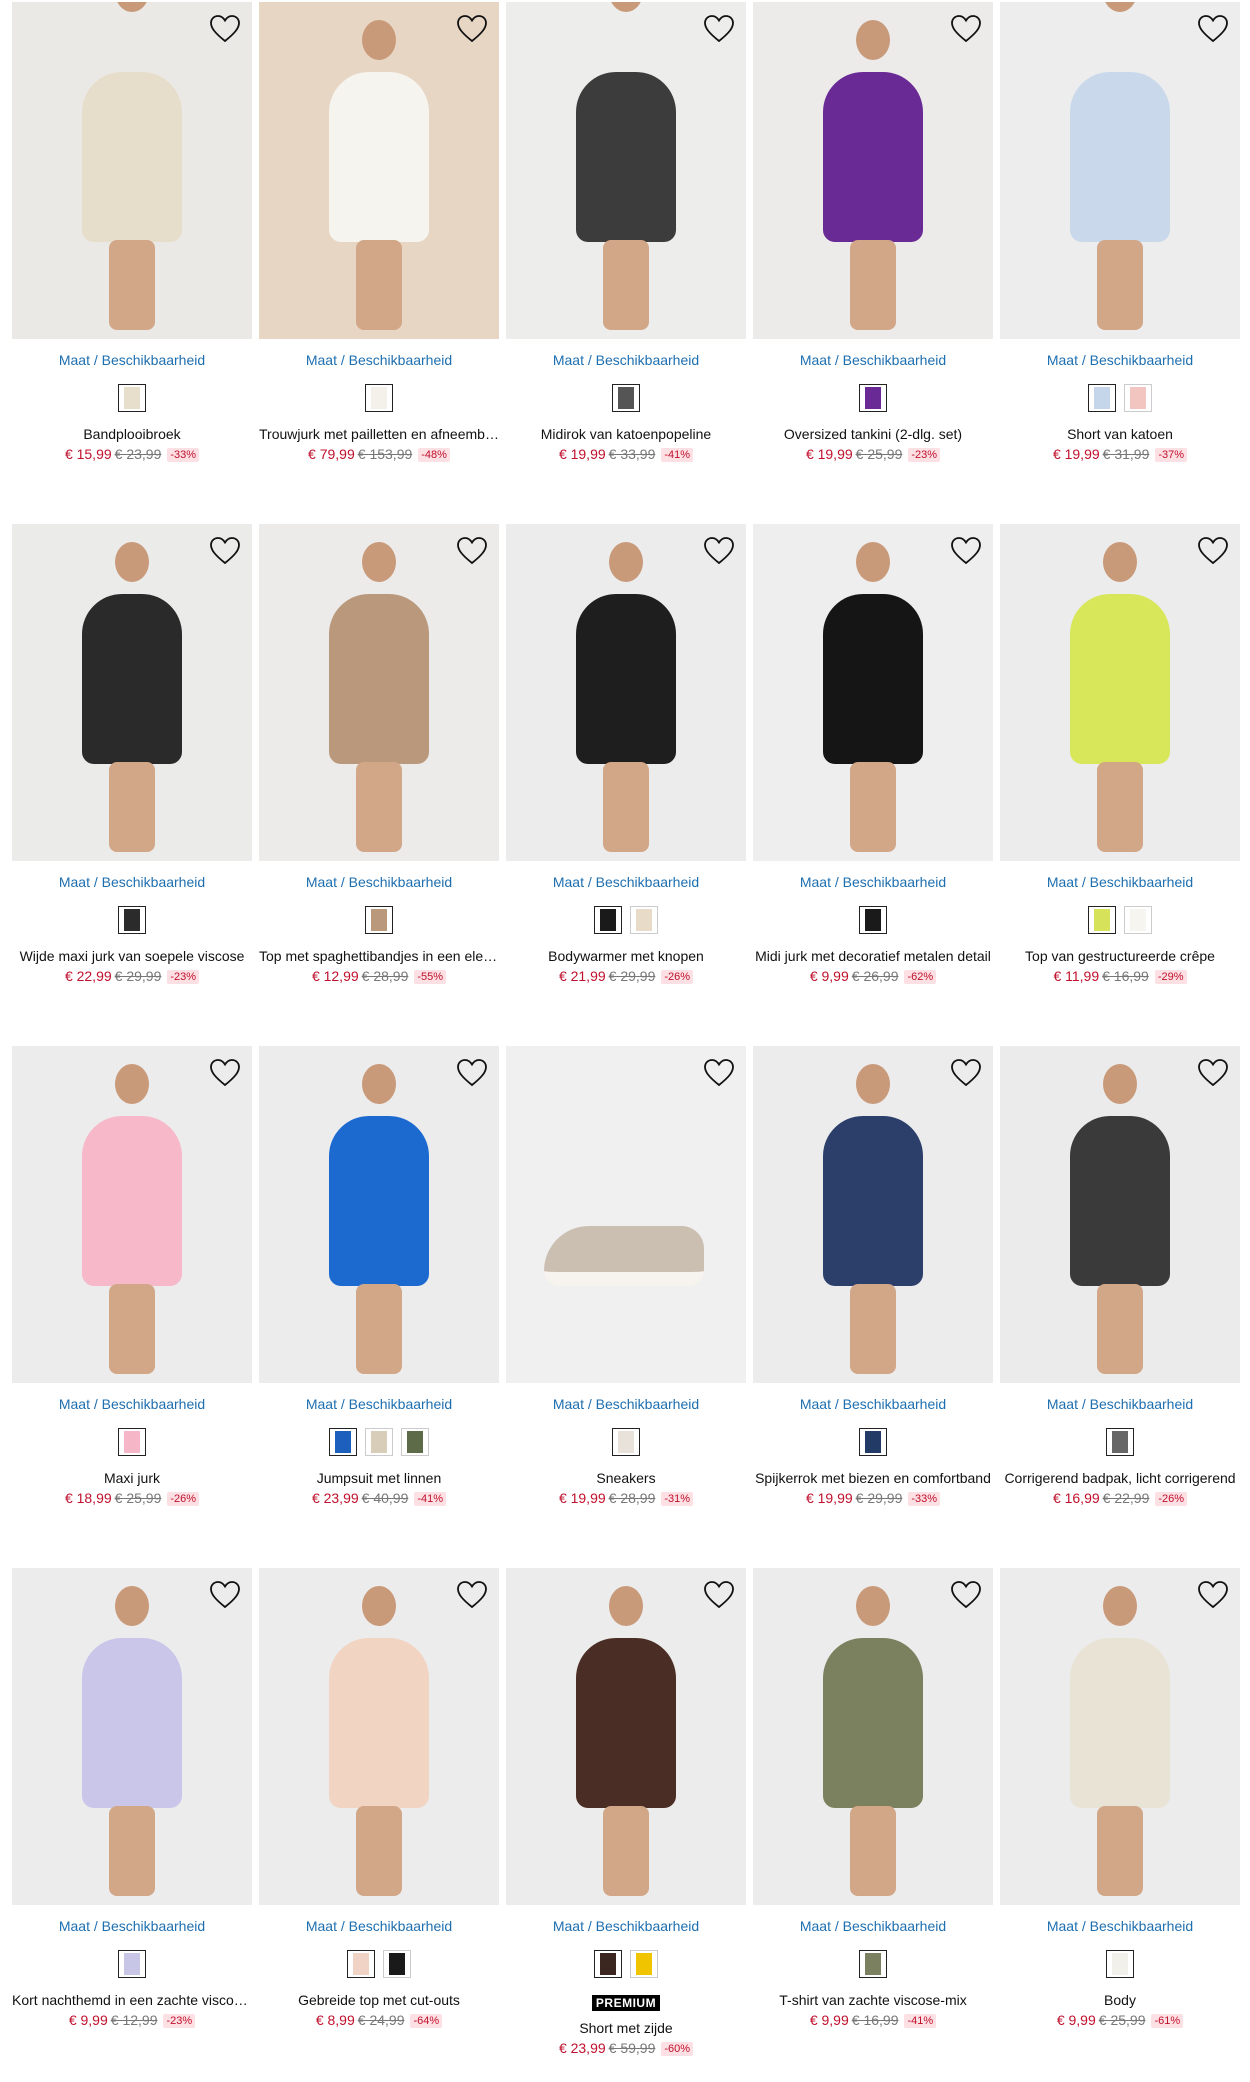  Describe the element at coordinates (873, 1478) in the screenshot. I see `product-title: Spijkerrok met biezen en comfortband` at that location.